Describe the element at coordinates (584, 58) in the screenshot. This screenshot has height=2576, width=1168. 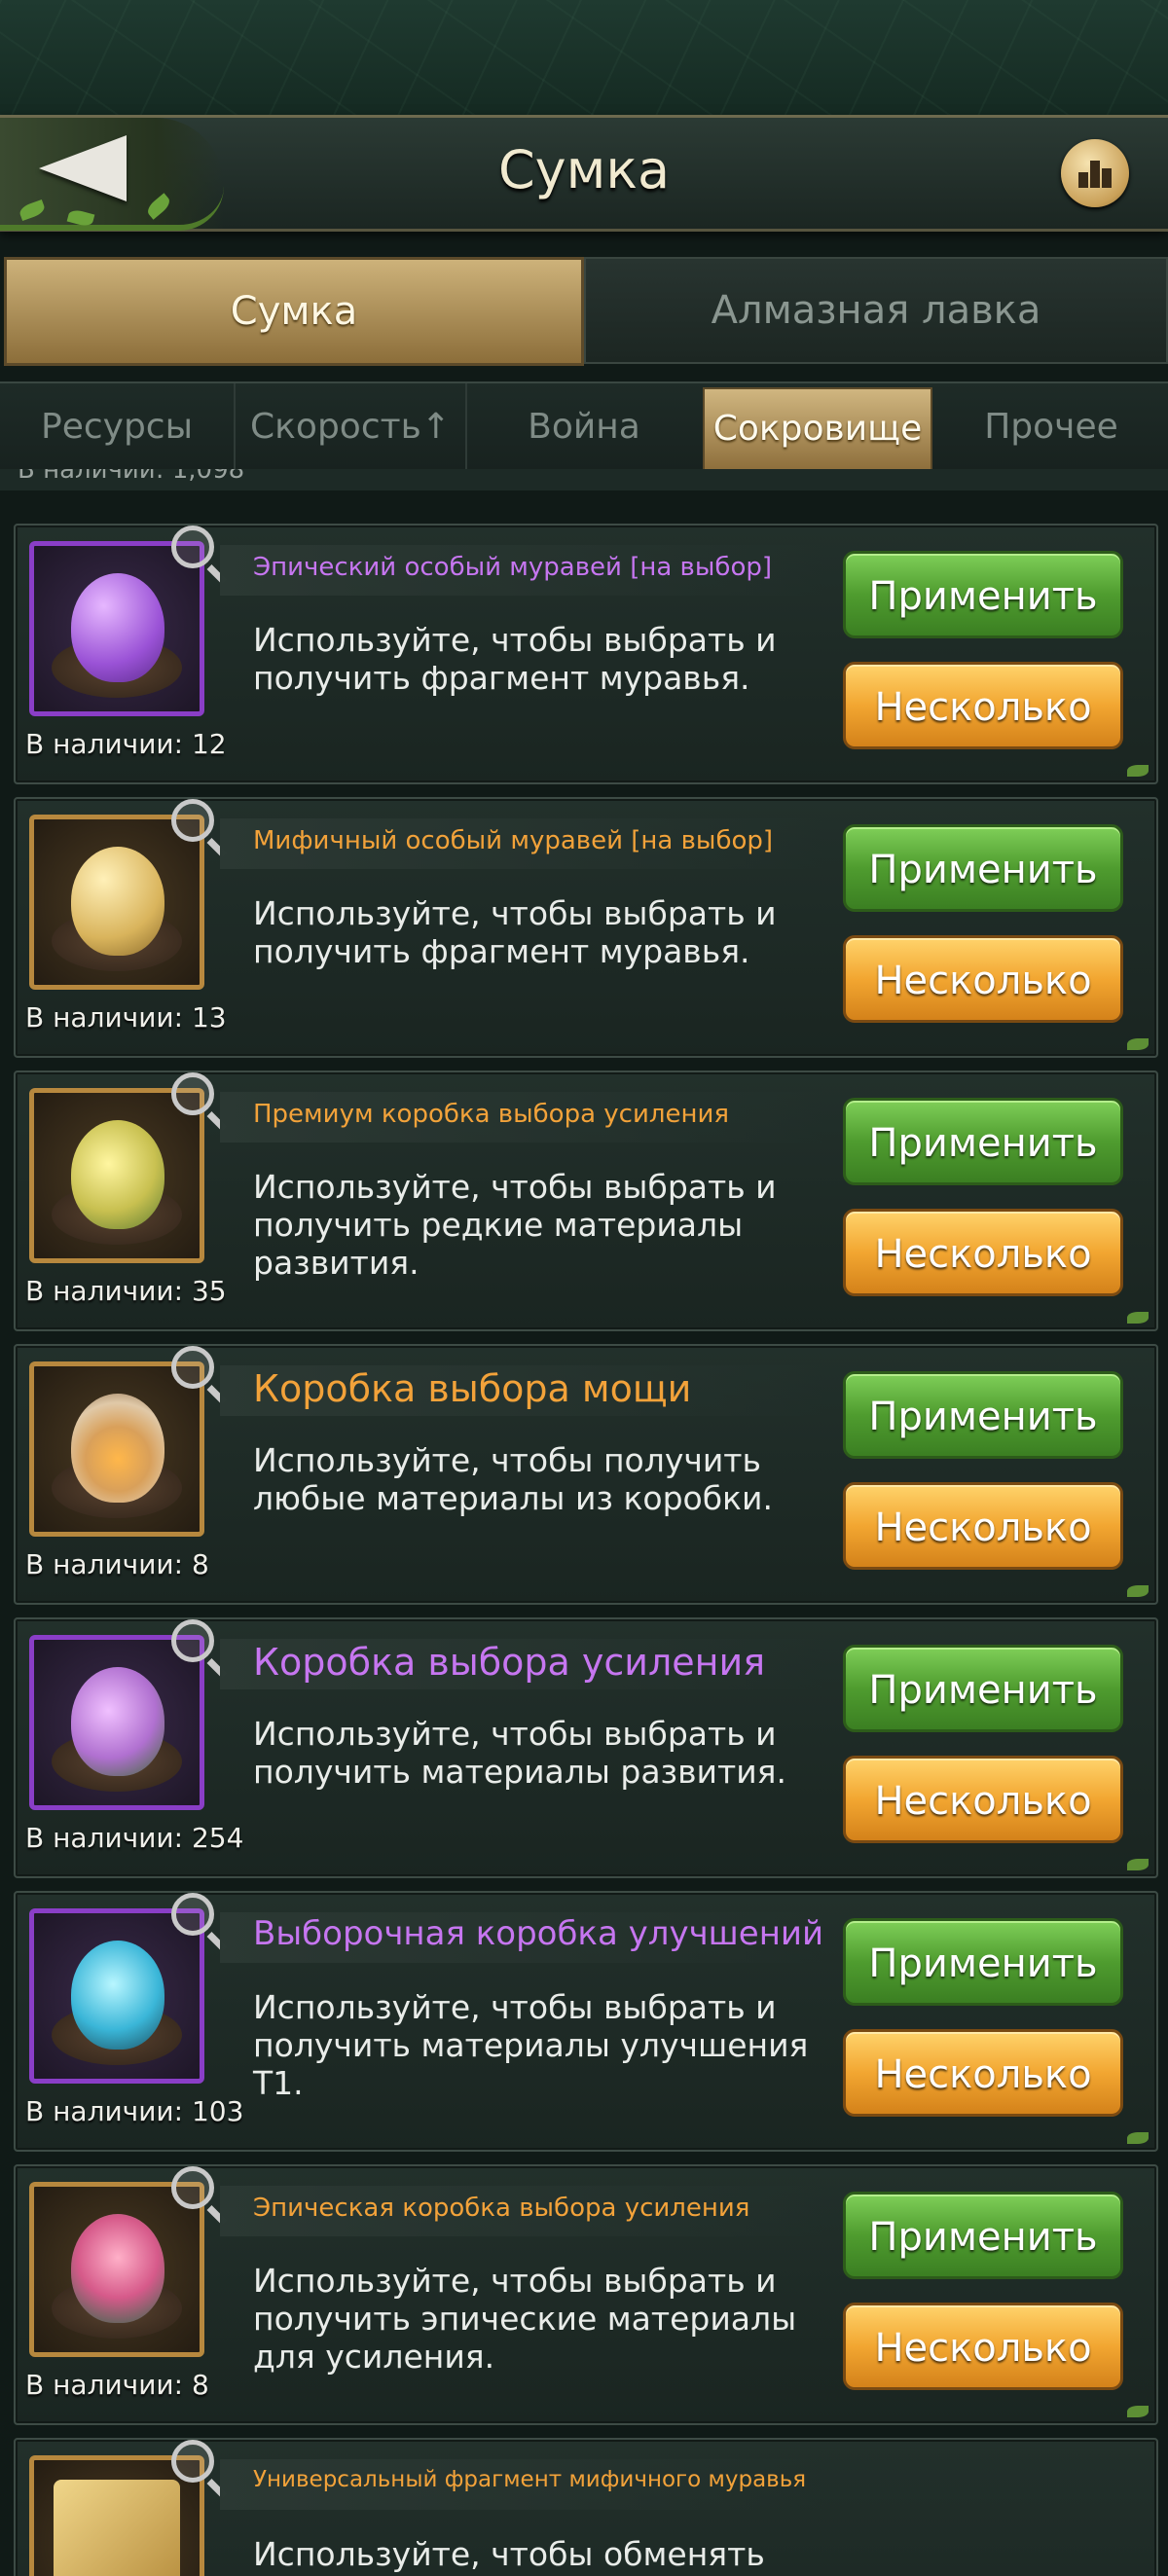
I see `top-background` at that location.